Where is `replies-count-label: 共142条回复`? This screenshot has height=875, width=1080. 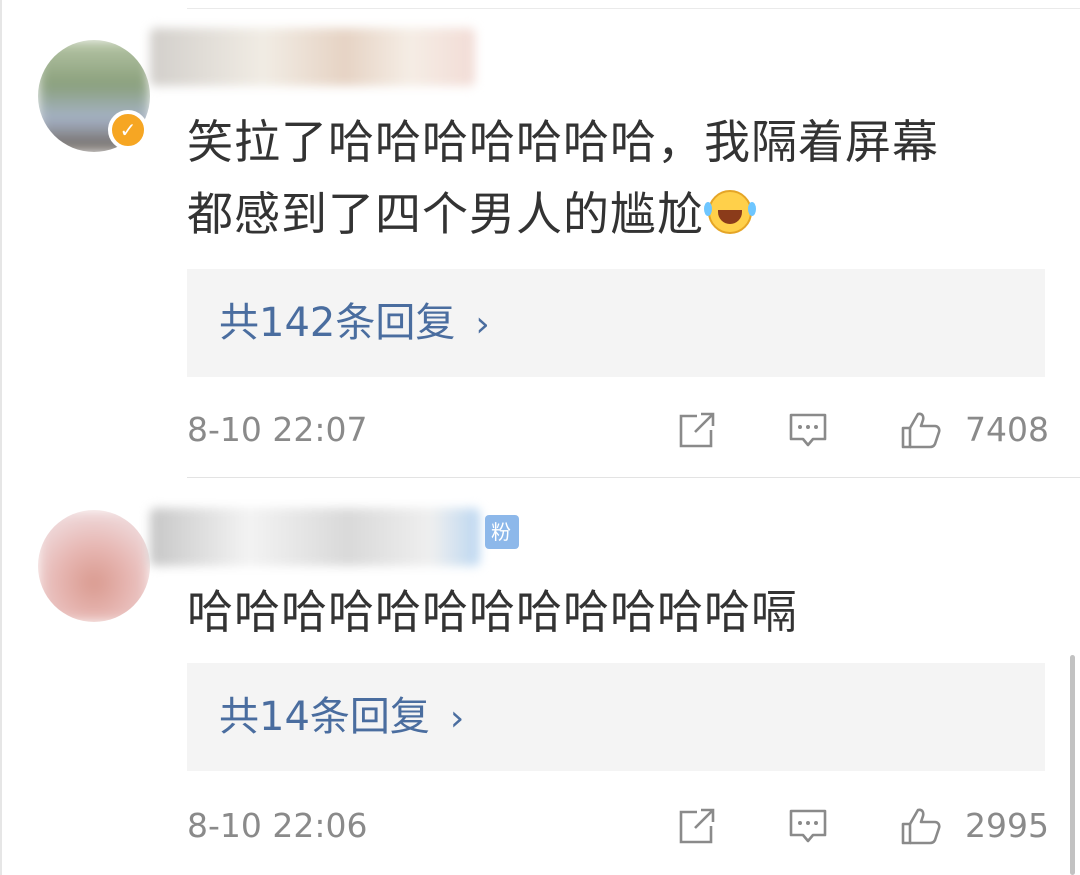 replies-count-label: 共142条回复 is located at coordinates (337, 323).